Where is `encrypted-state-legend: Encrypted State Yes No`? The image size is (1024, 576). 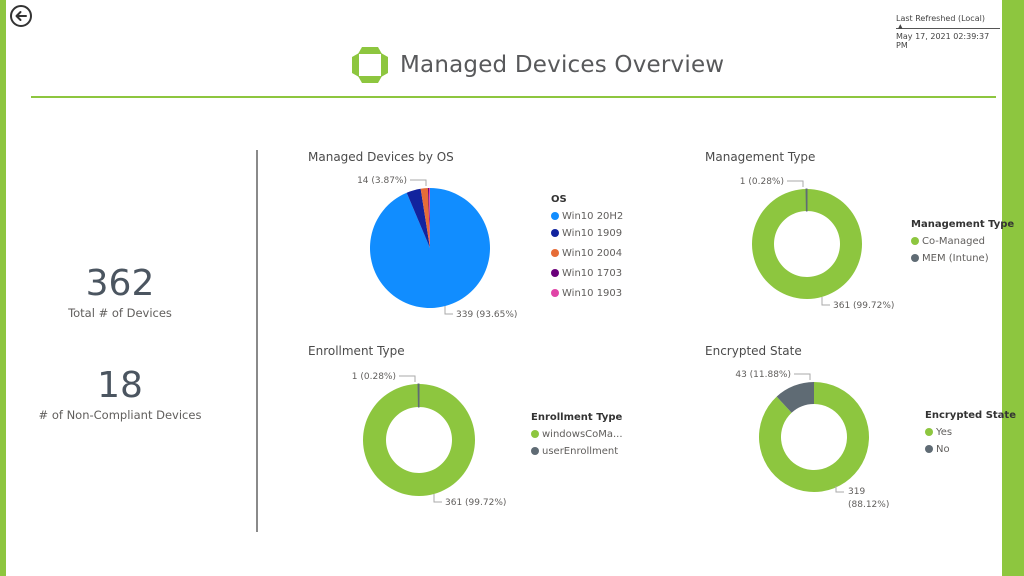
encrypted-state-legend: Encrypted State Yes No is located at coordinates (970, 434).